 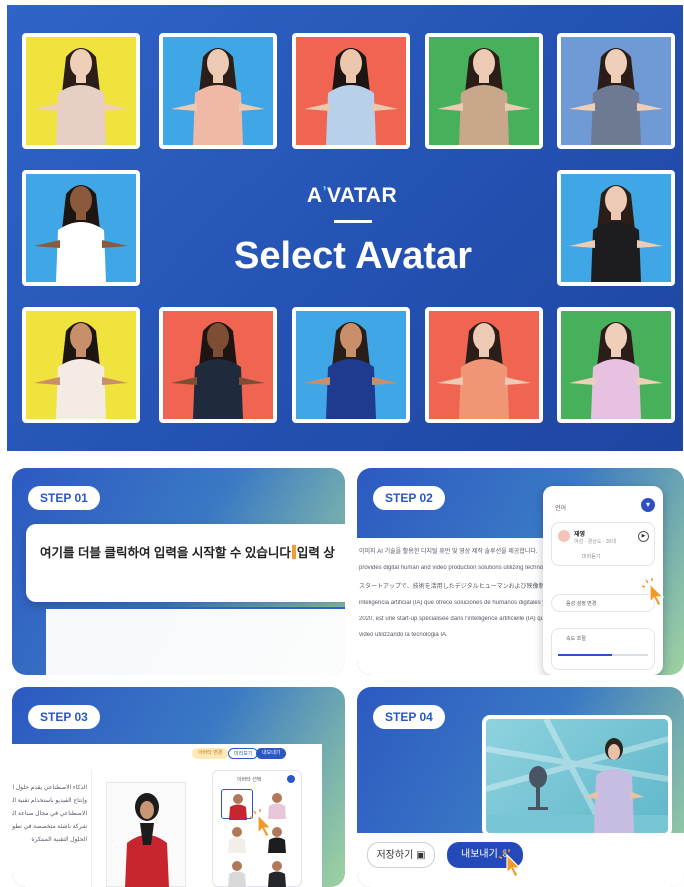 I want to click on voice-sample-button: 미리듣기, so click(x=591, y=556).